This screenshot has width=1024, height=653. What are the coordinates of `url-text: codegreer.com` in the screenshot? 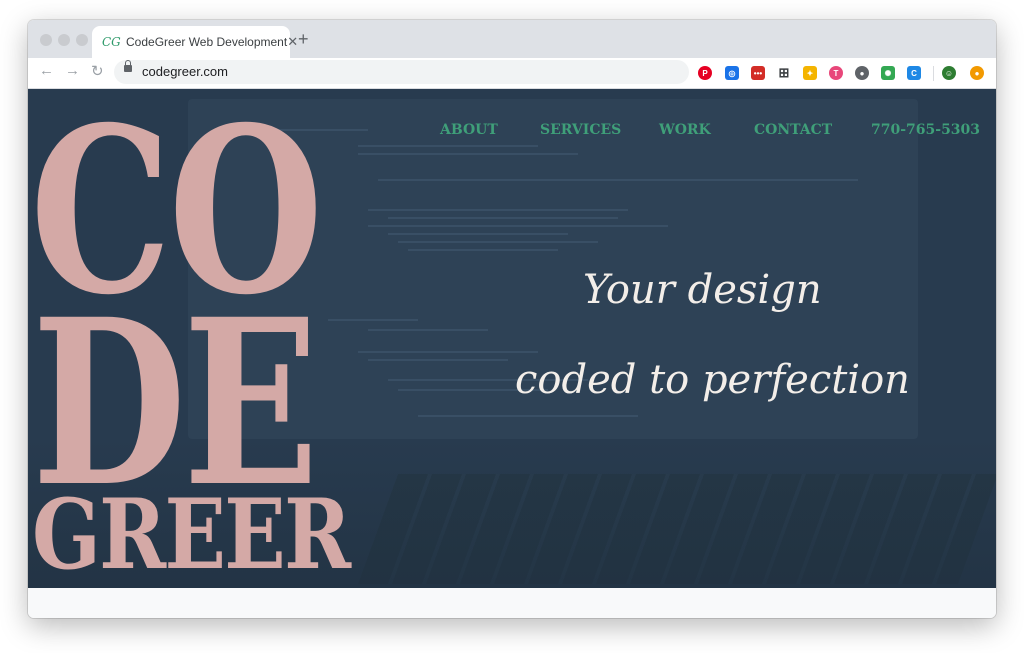 It's located at (185, 71).